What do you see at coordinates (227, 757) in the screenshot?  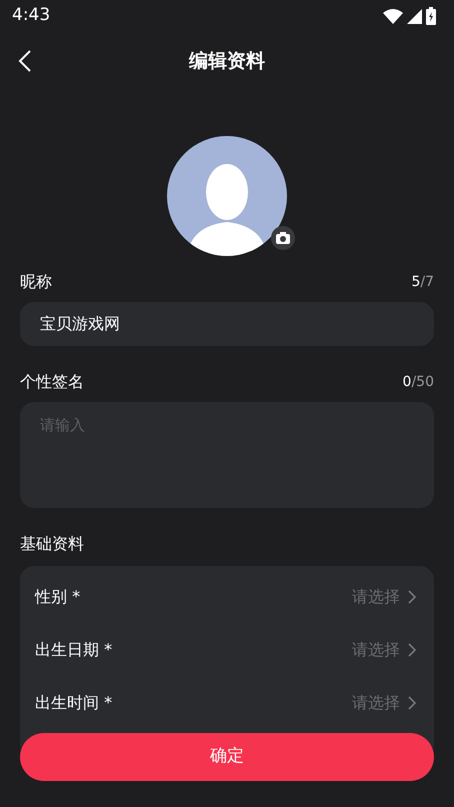 I see `confirm-button: 确定` at bounding box center [227, 757].